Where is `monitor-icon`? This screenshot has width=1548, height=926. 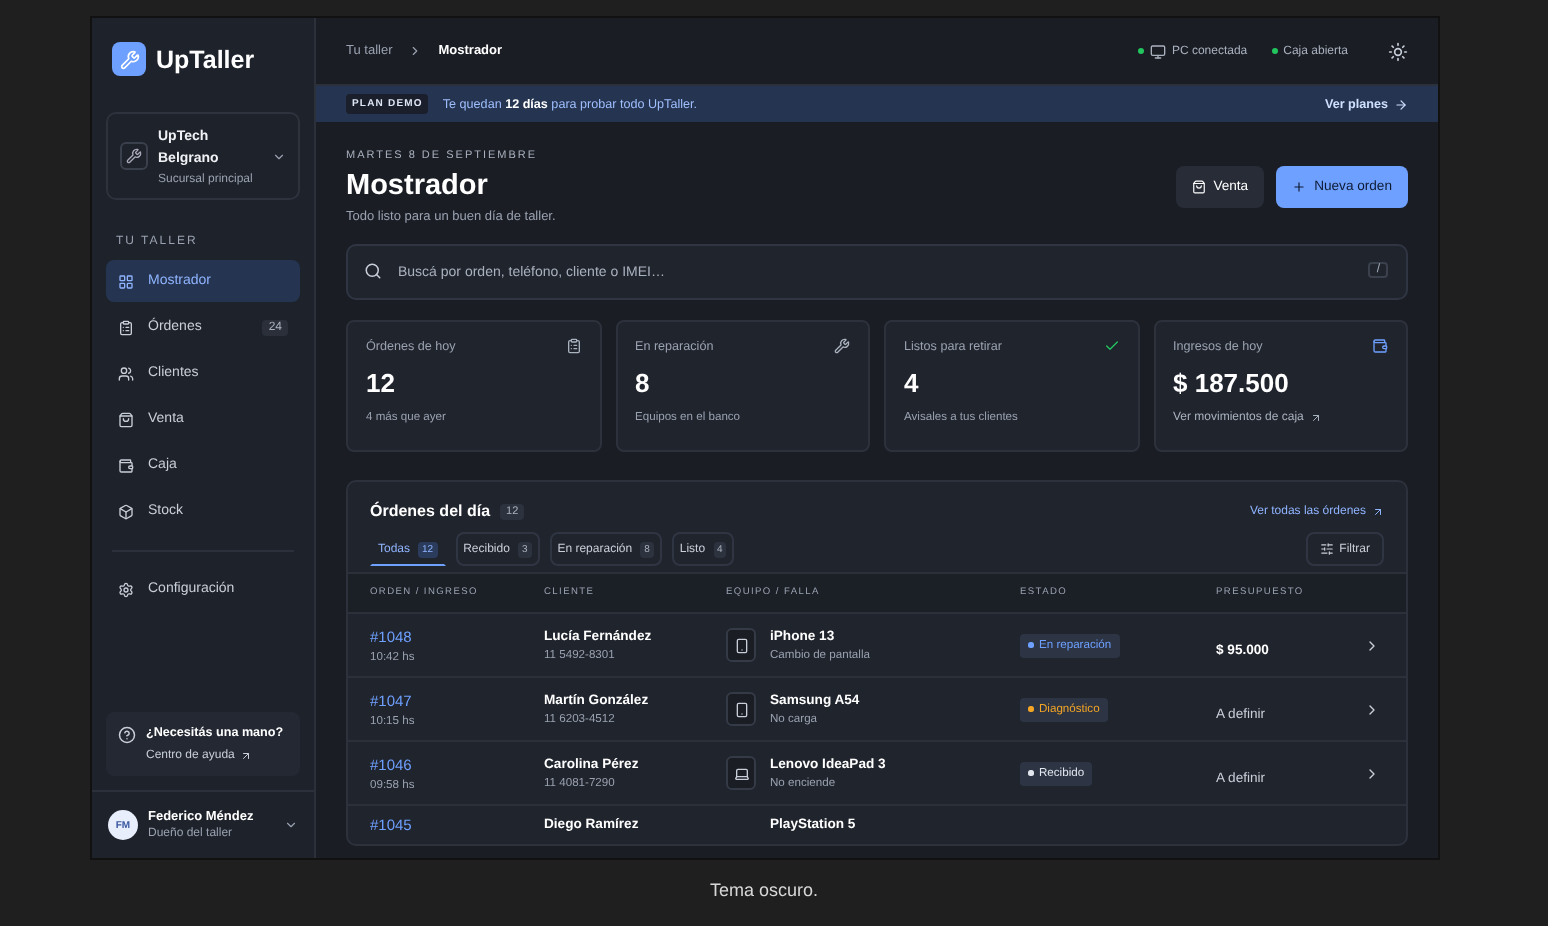 monitor-icon is located at coordinates (1157, 51).